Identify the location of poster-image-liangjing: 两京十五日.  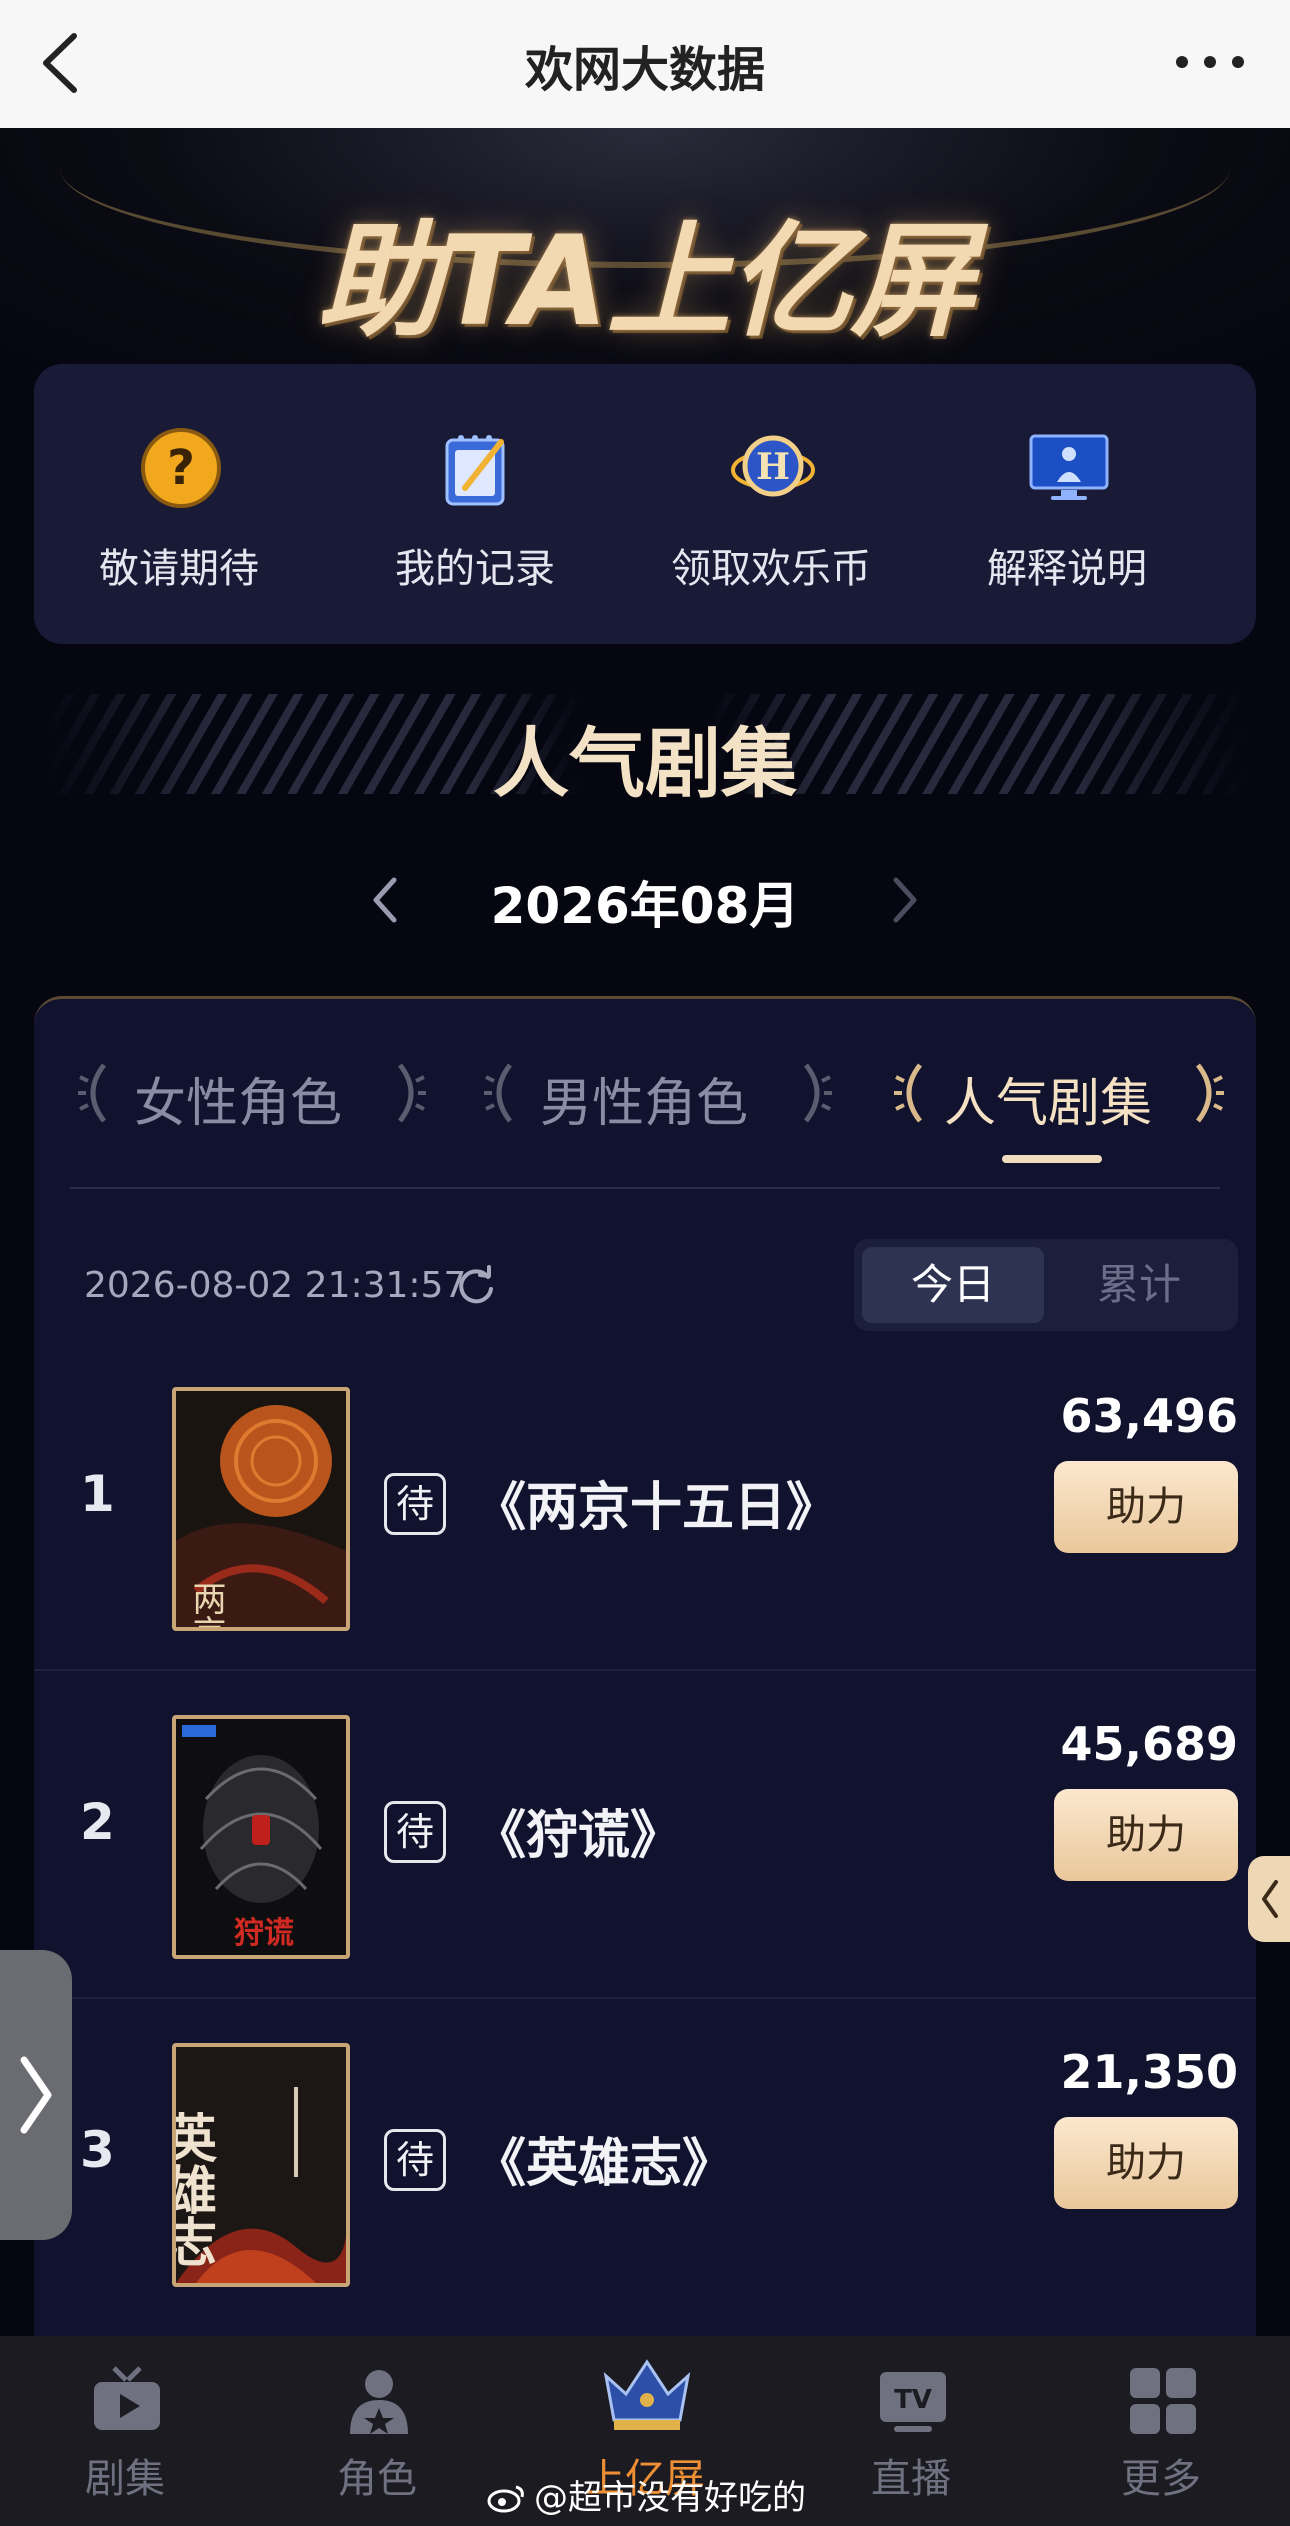
(261, 1509).